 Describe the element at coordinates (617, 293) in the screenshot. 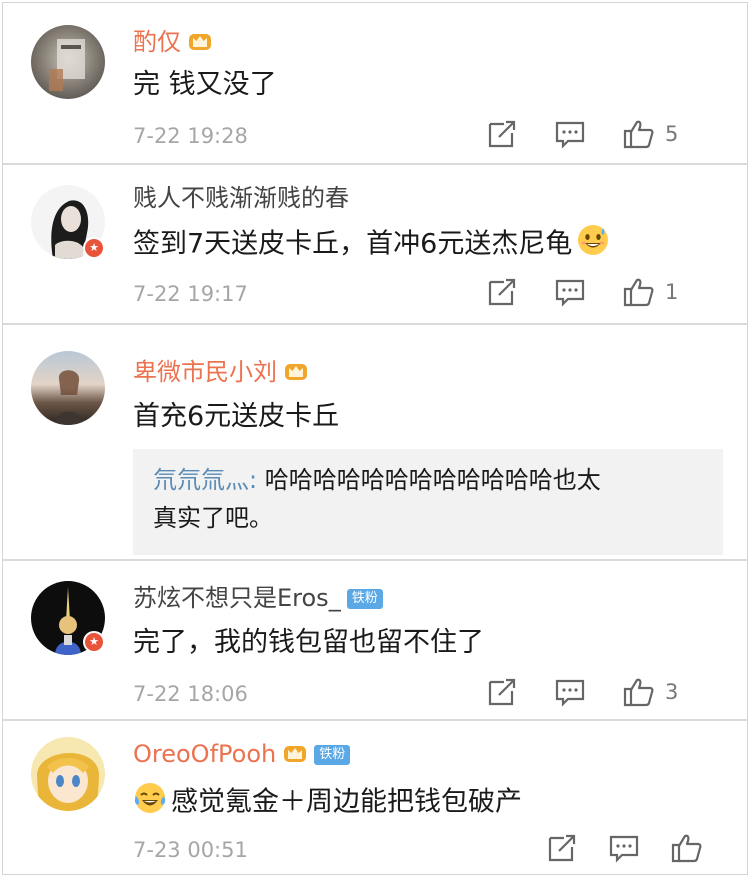

I see `comment-actions: 1` at that location.